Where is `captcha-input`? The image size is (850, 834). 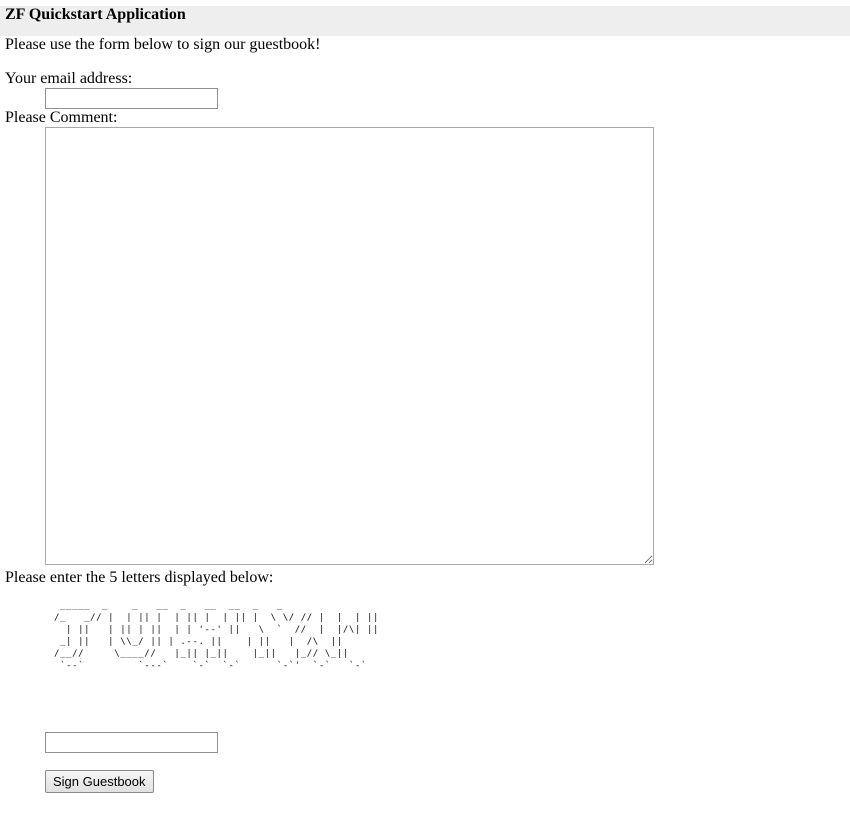
captcha-input is located at coordinates (131, 742).